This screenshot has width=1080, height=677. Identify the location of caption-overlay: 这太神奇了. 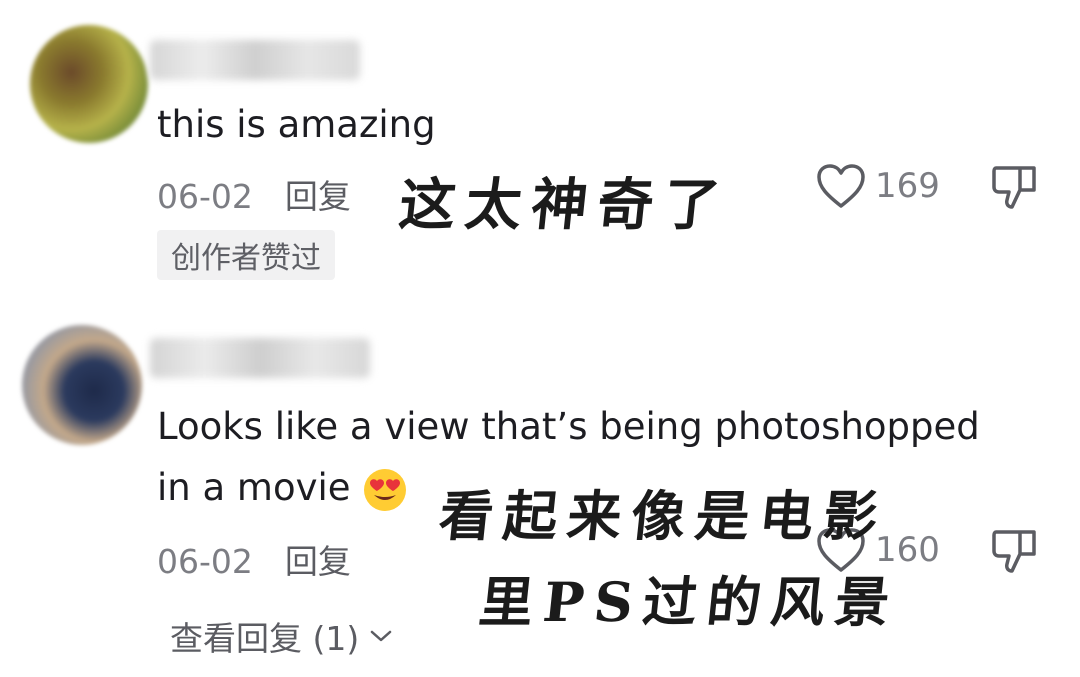
(564, 205).